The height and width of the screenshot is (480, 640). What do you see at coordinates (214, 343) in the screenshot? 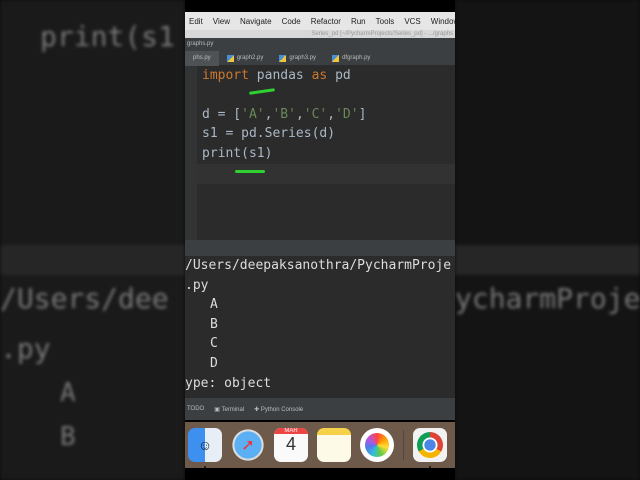
I see `output-row: C` at bounding box center [214, 343].